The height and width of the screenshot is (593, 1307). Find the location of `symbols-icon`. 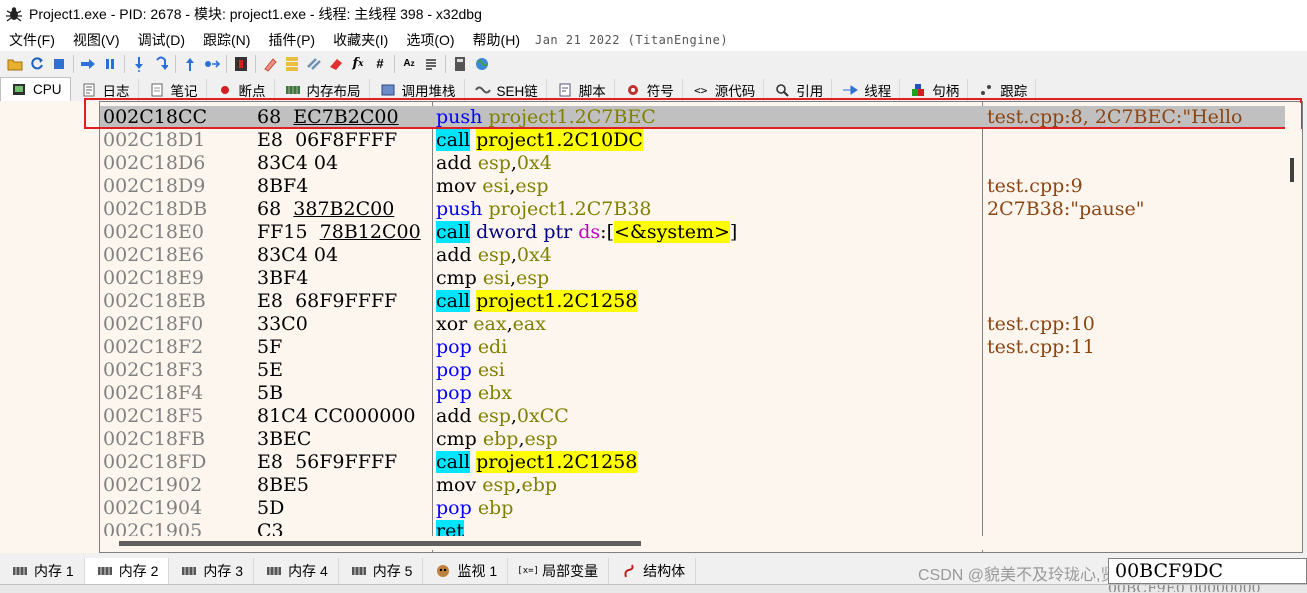

symbols-icon is located at coordinates (633, 90).